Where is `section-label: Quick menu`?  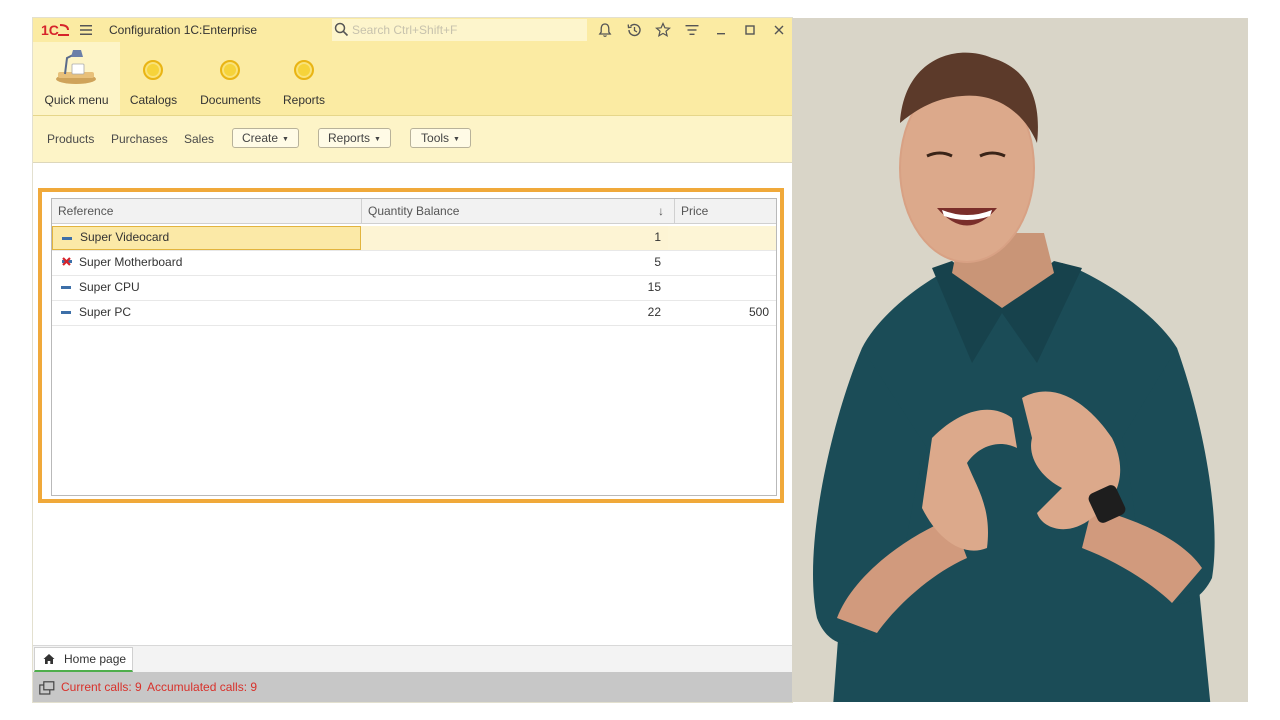 section-label: Quick menu is located at coordinates (76, 100).